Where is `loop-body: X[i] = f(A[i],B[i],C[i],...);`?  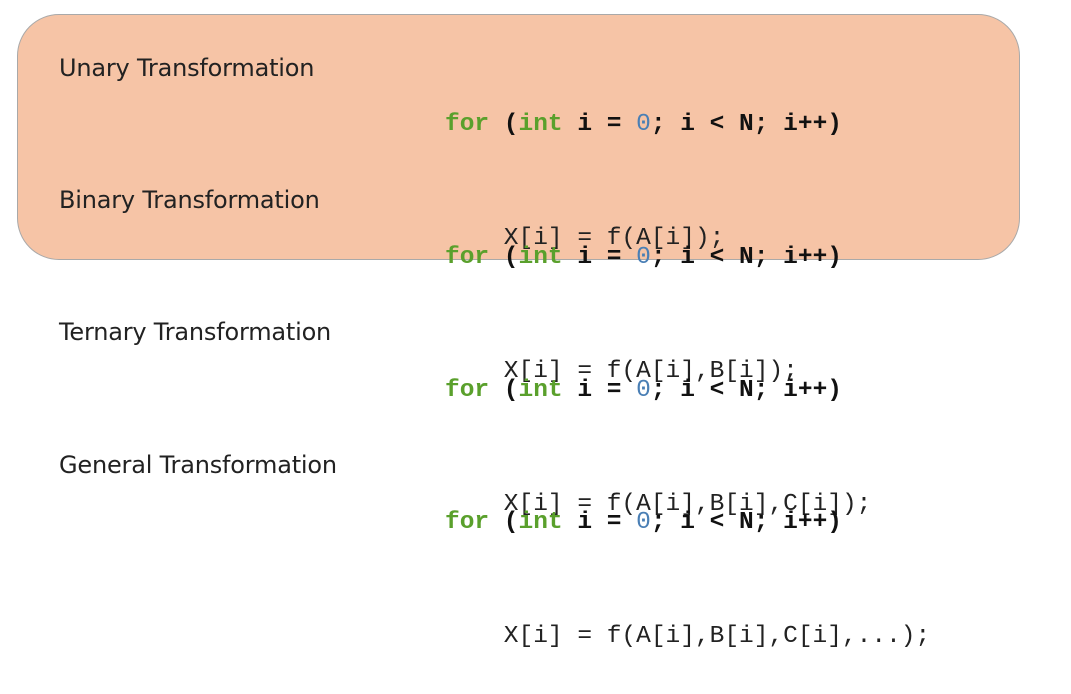
loop-body: X[i] = f(A[i],B[i],C[i],...); is located at coordinates (688, 636).